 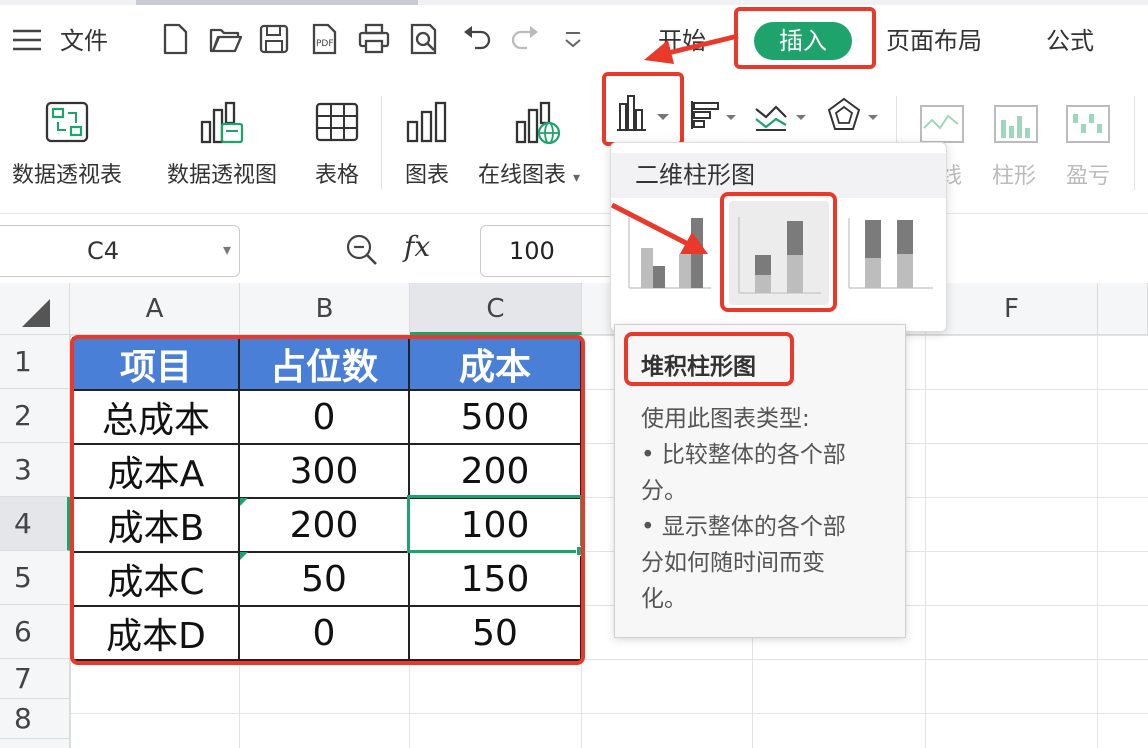 I want to click on annotation-arrowhead, so click(x=659, y=52).